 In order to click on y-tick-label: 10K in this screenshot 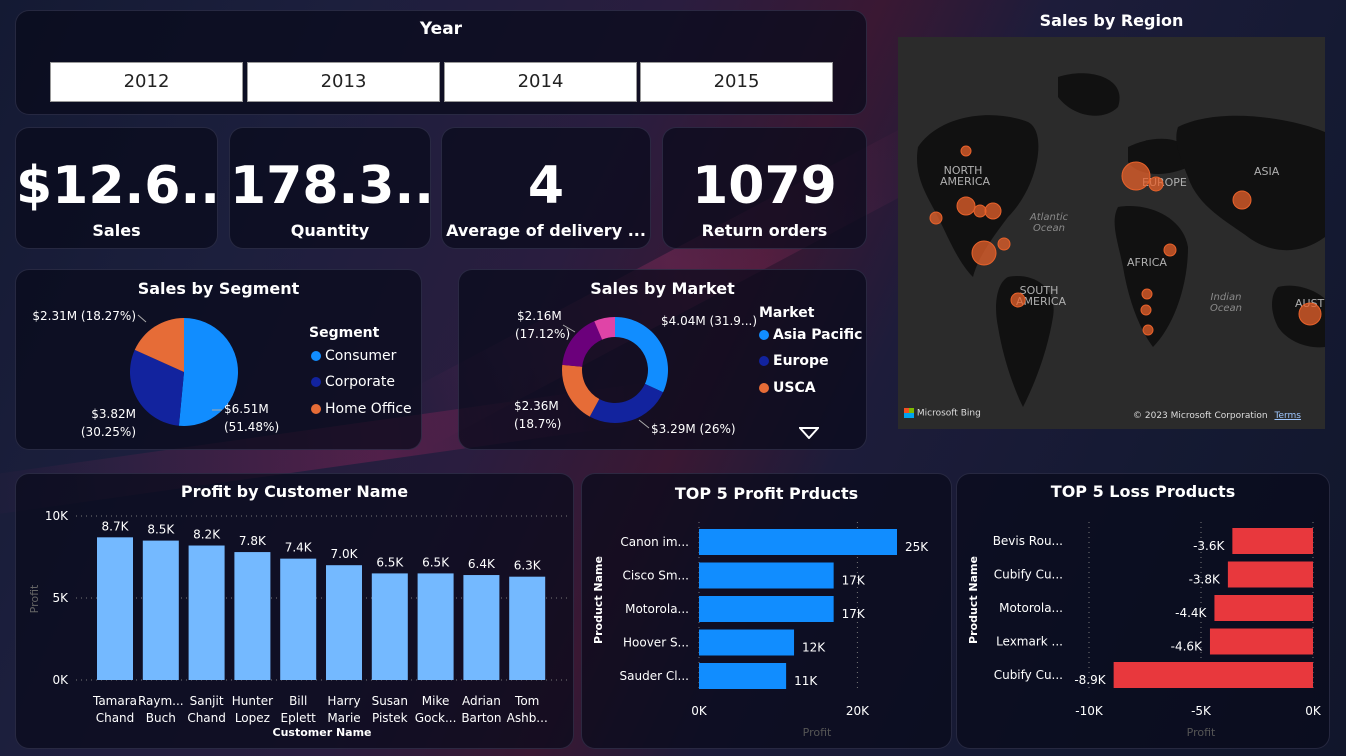, I will do `click(57, 516)`.